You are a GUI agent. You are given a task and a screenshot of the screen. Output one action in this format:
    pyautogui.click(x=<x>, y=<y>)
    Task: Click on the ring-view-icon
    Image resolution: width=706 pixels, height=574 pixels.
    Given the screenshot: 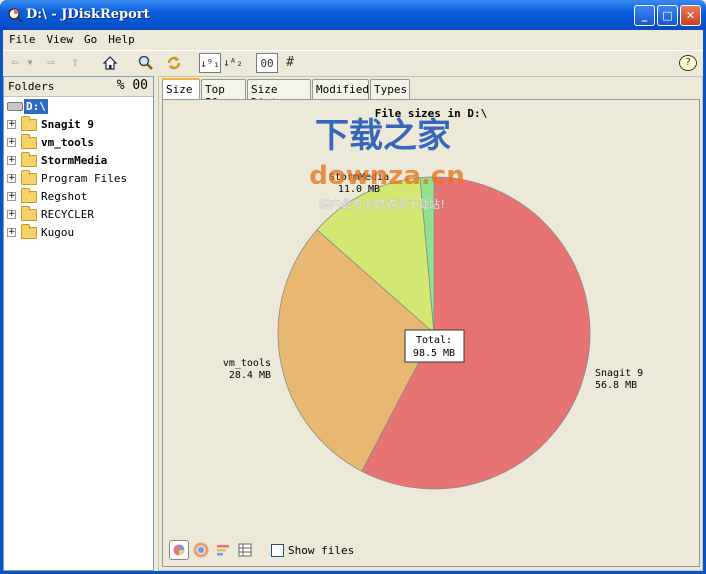 What is the action you would take?
    pyautogui.click(x=201, y=550)
    